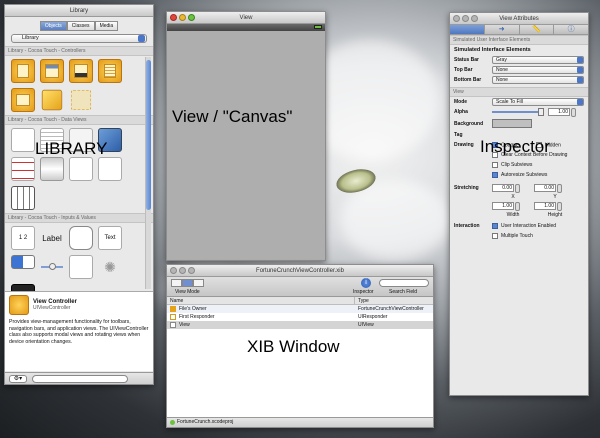 Image resolution: width=600 pixels, height=438 pixels. Describe the element at coordinates (559, 206) in the screenshot. I see `stretch-height-stepper` at that location.